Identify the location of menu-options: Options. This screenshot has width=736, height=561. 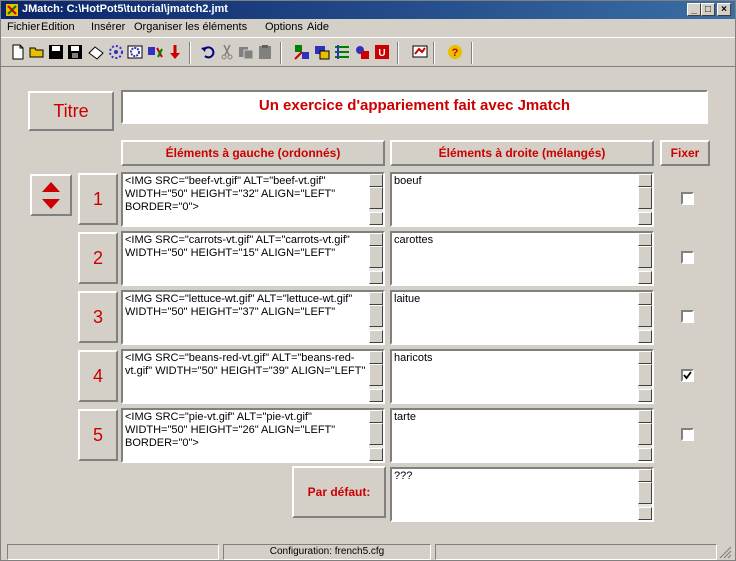
(284, 27).